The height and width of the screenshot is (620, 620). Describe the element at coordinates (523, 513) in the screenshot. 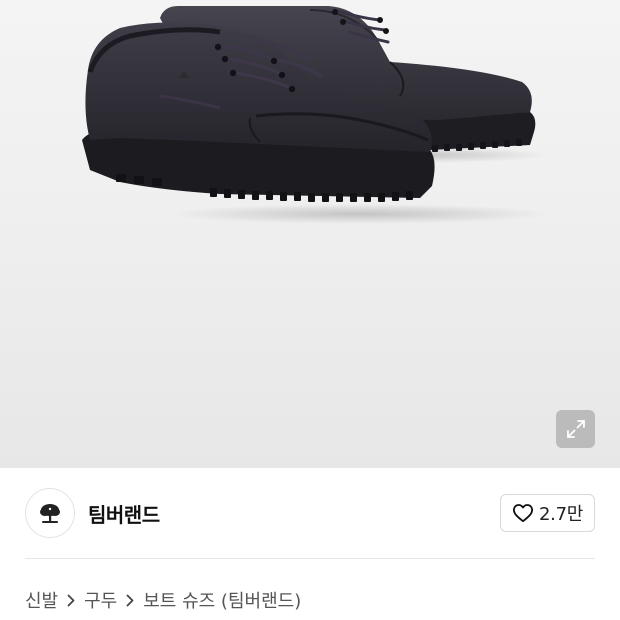

I see `heart-outline-icon` at that location.